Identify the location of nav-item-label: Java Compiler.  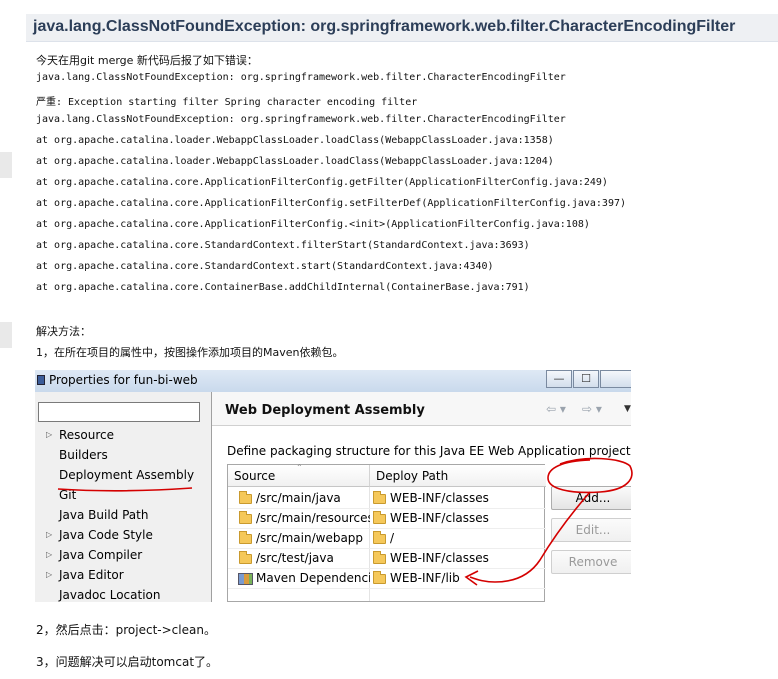
(101, 555).